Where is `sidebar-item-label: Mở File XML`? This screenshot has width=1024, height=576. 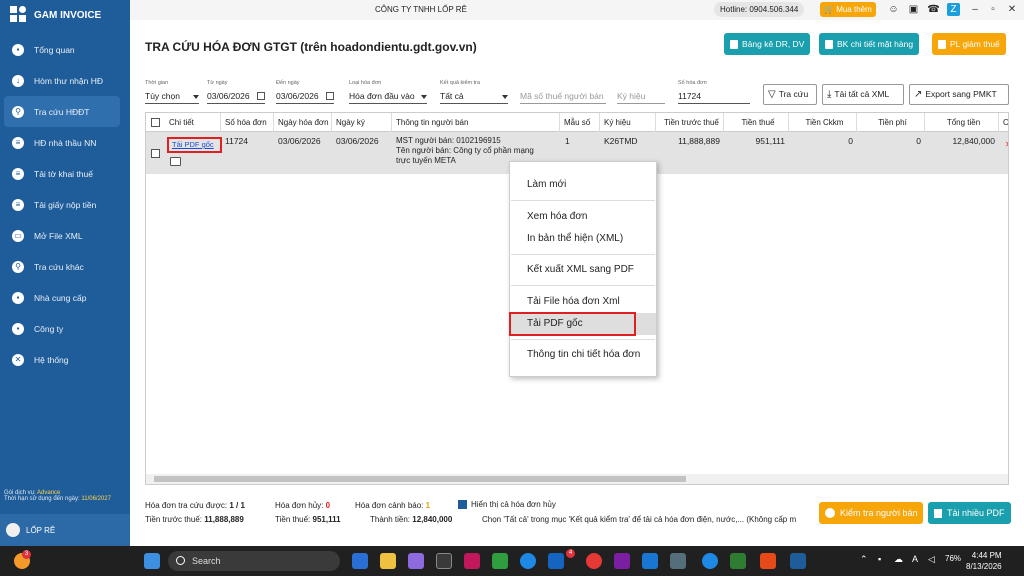
sidebar-item-label: Mở File XML is located at coordinates (58, 235).